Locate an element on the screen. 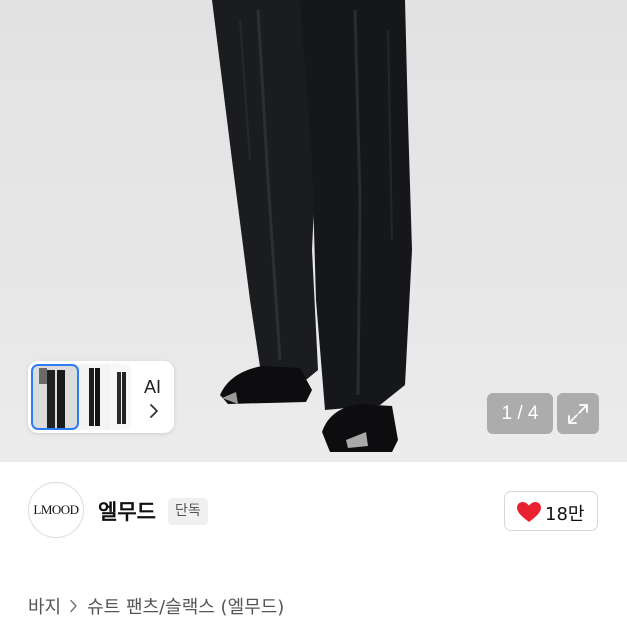 The height and width of the screenshot is (627, 627). like-button: 18만 is located at coordinates (551, 511).